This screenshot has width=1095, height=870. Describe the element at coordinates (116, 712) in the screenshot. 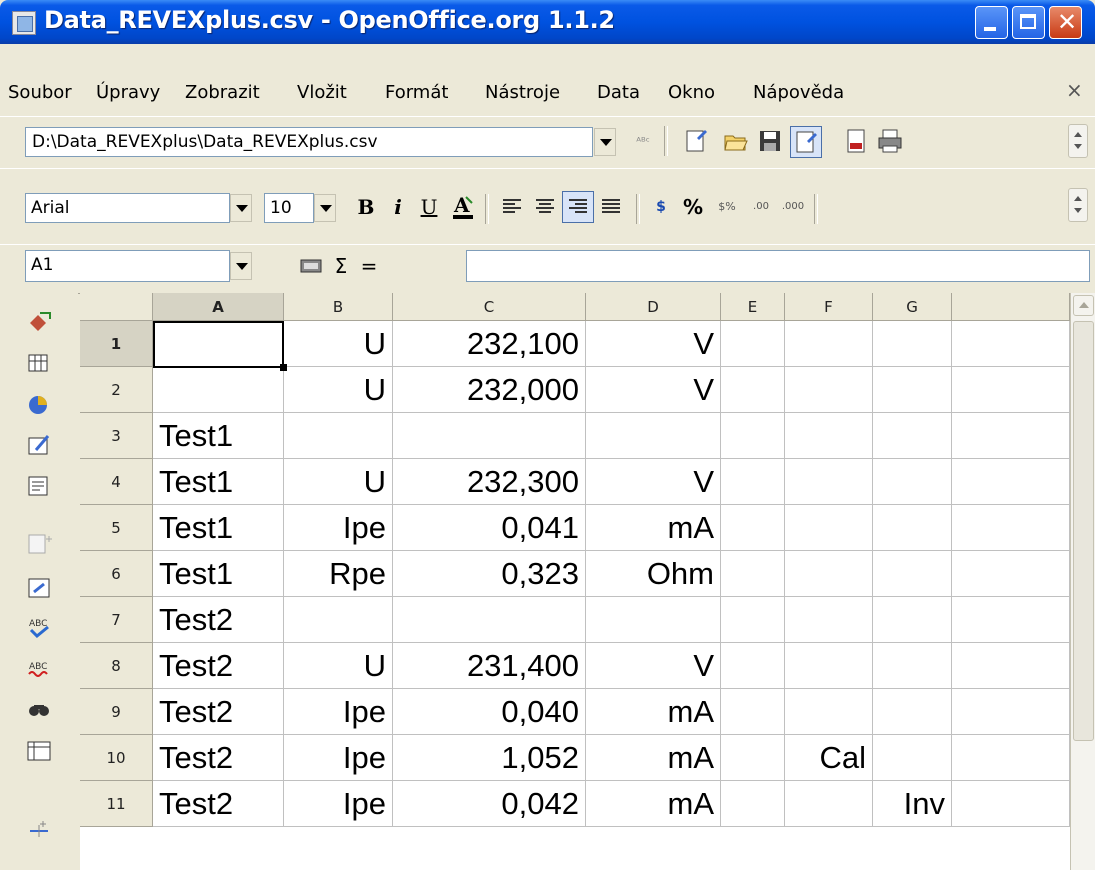

I see `row-header: 9` at that location.